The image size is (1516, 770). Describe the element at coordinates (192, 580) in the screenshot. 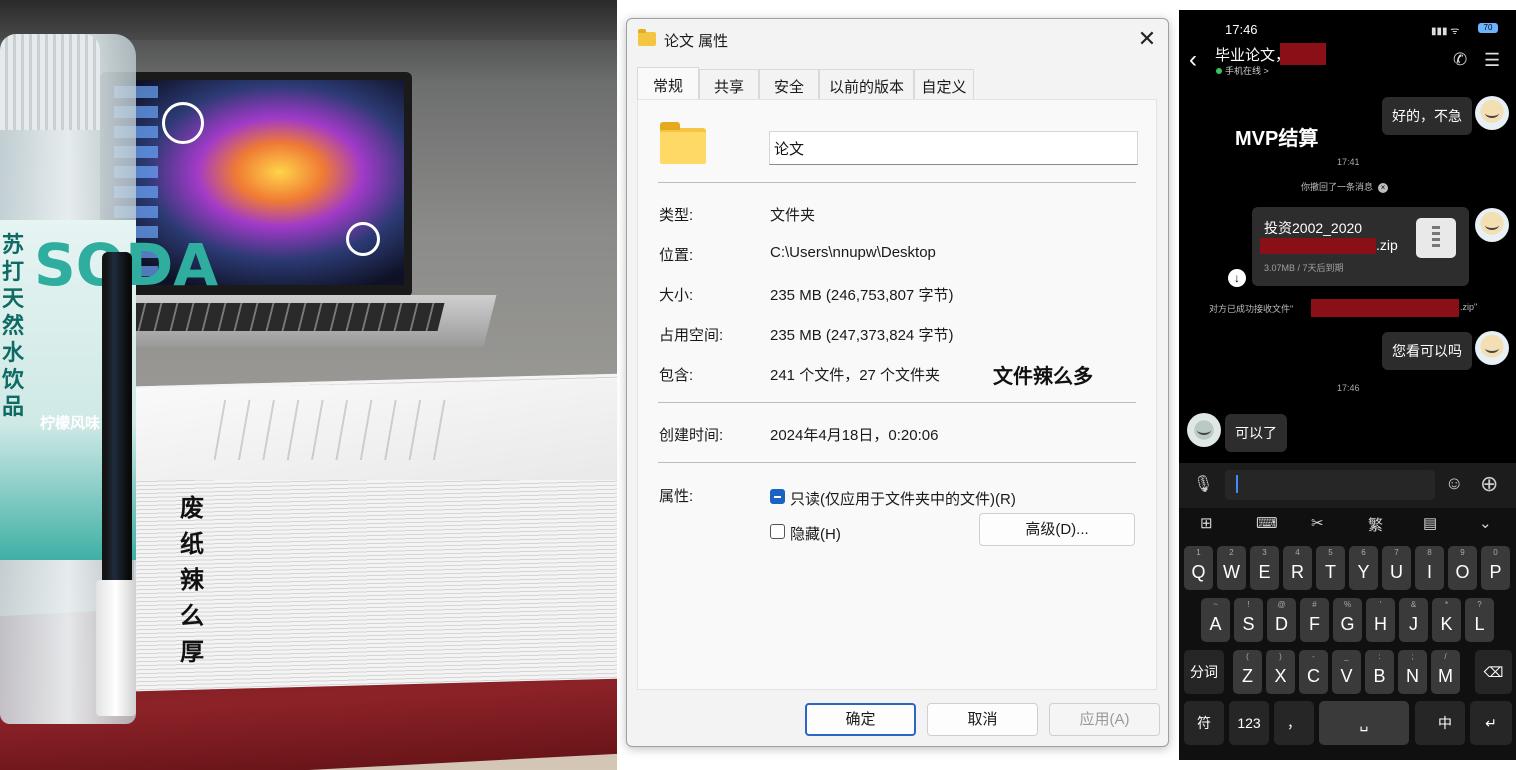

I see `caption-vertical: 废 纸 辣 么 厚` at that location.